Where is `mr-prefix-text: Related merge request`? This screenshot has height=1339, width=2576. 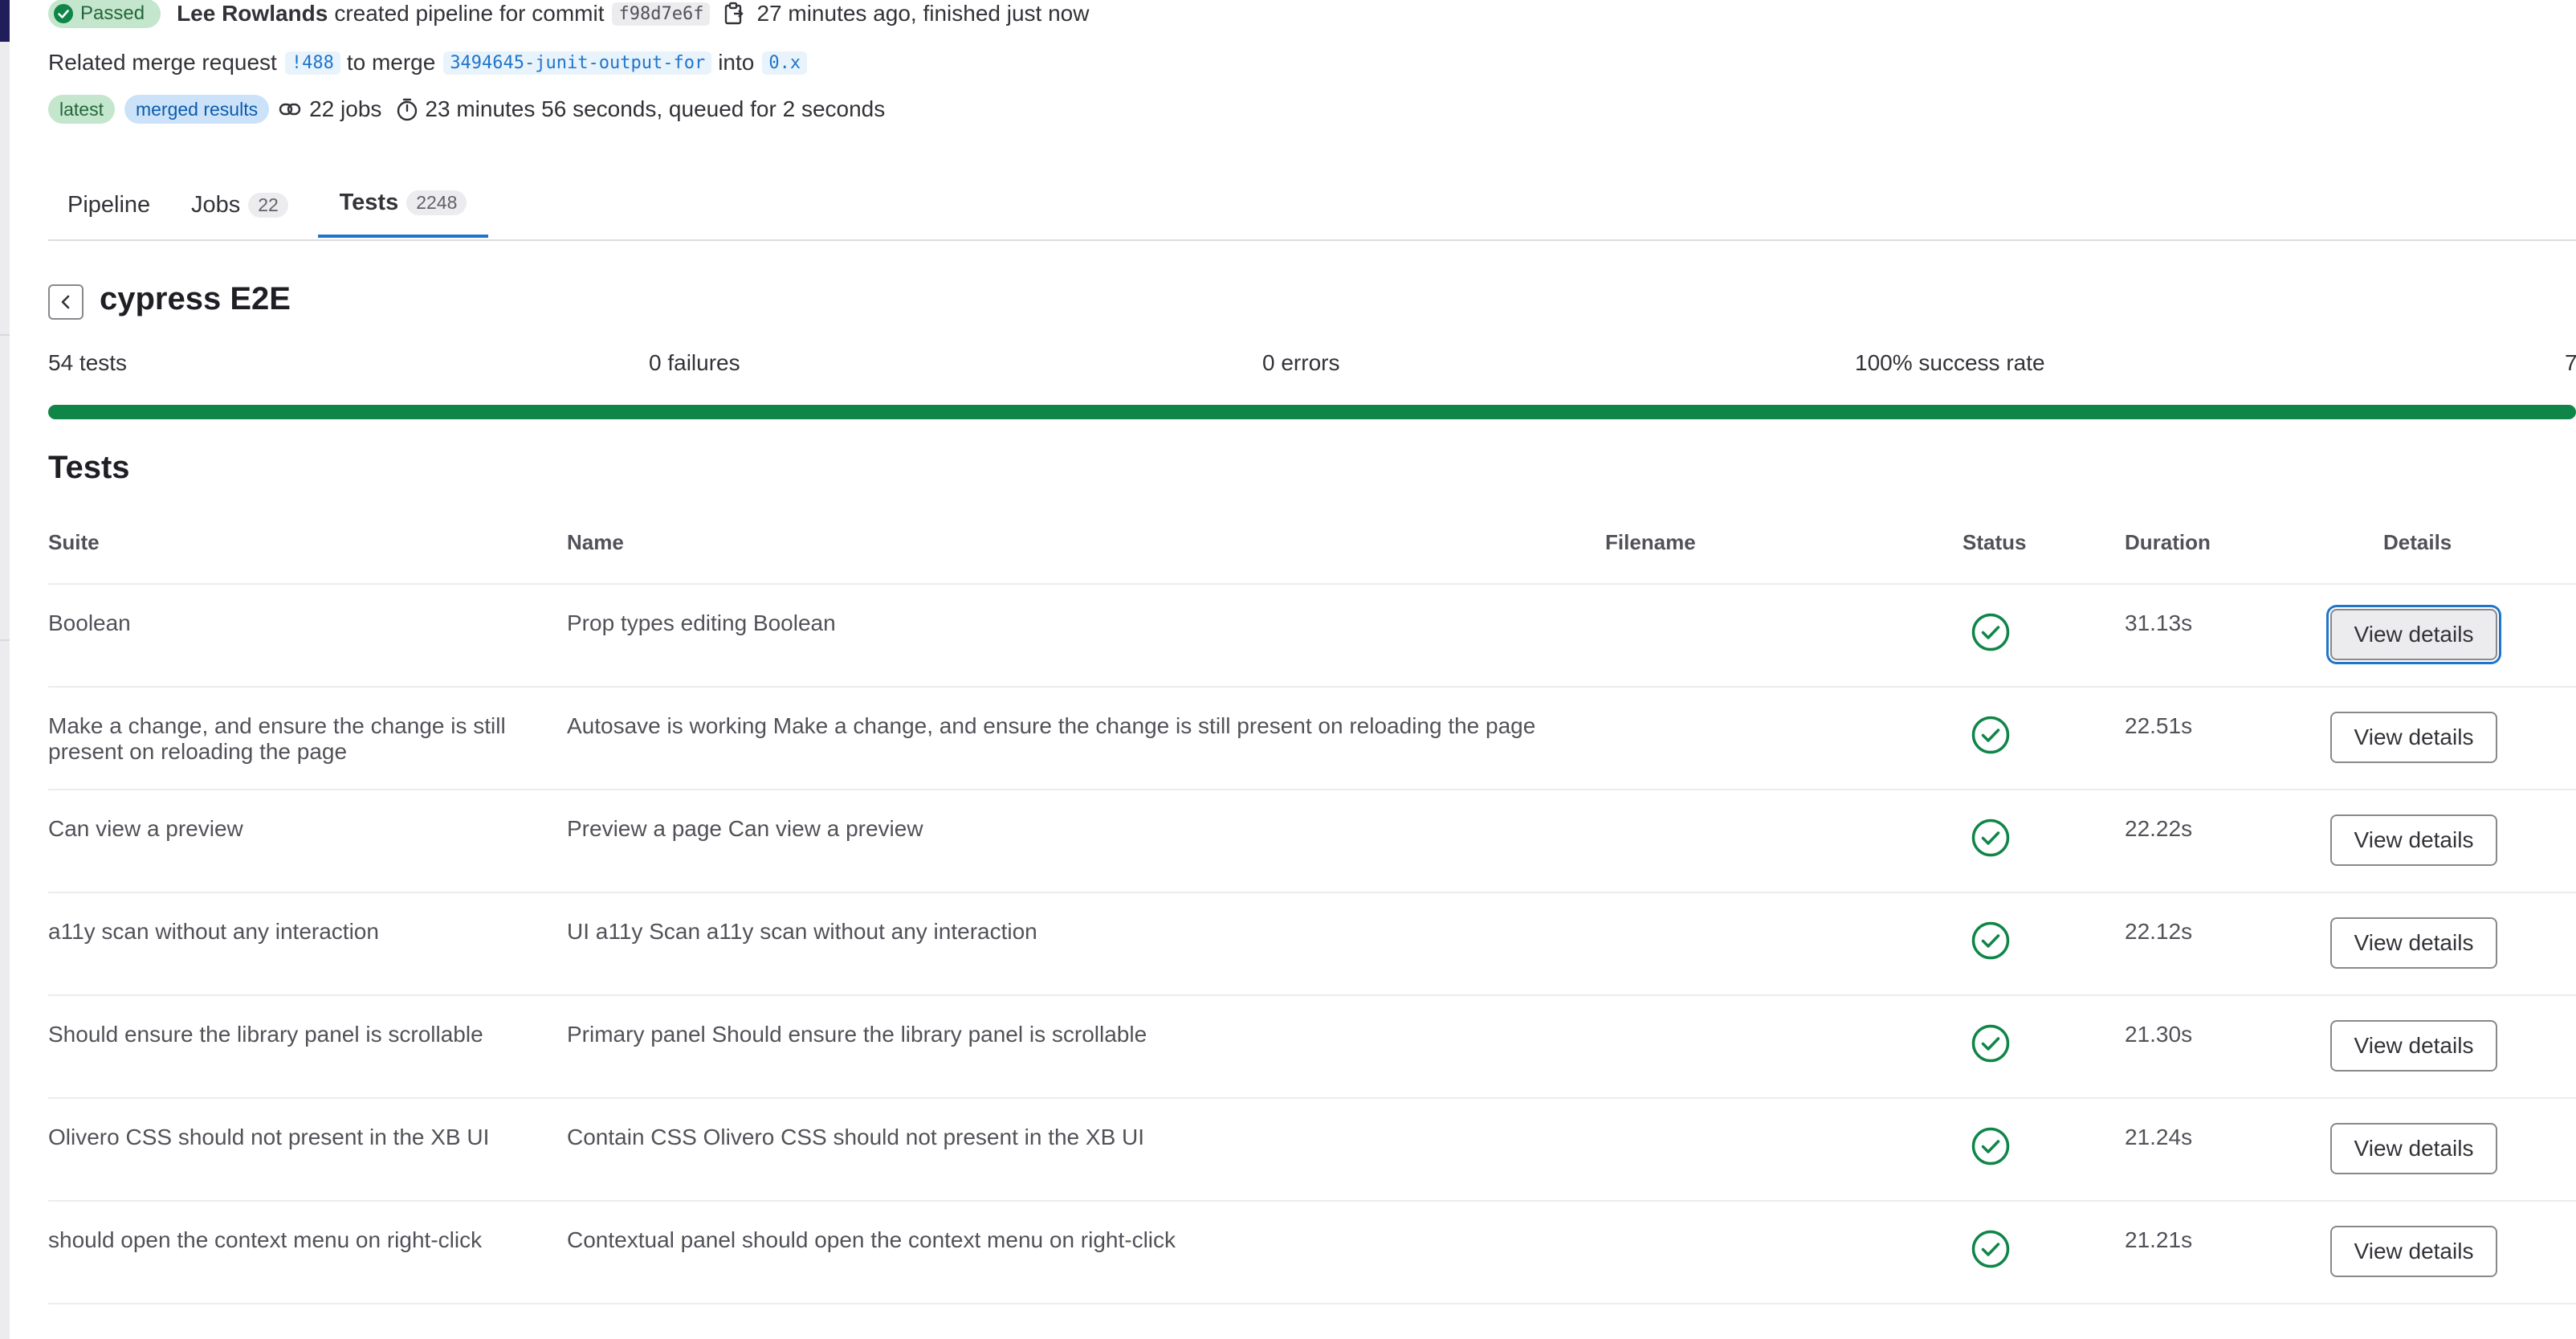 mr-prefix-text: Related merge request is located at coordinates (162, 62).